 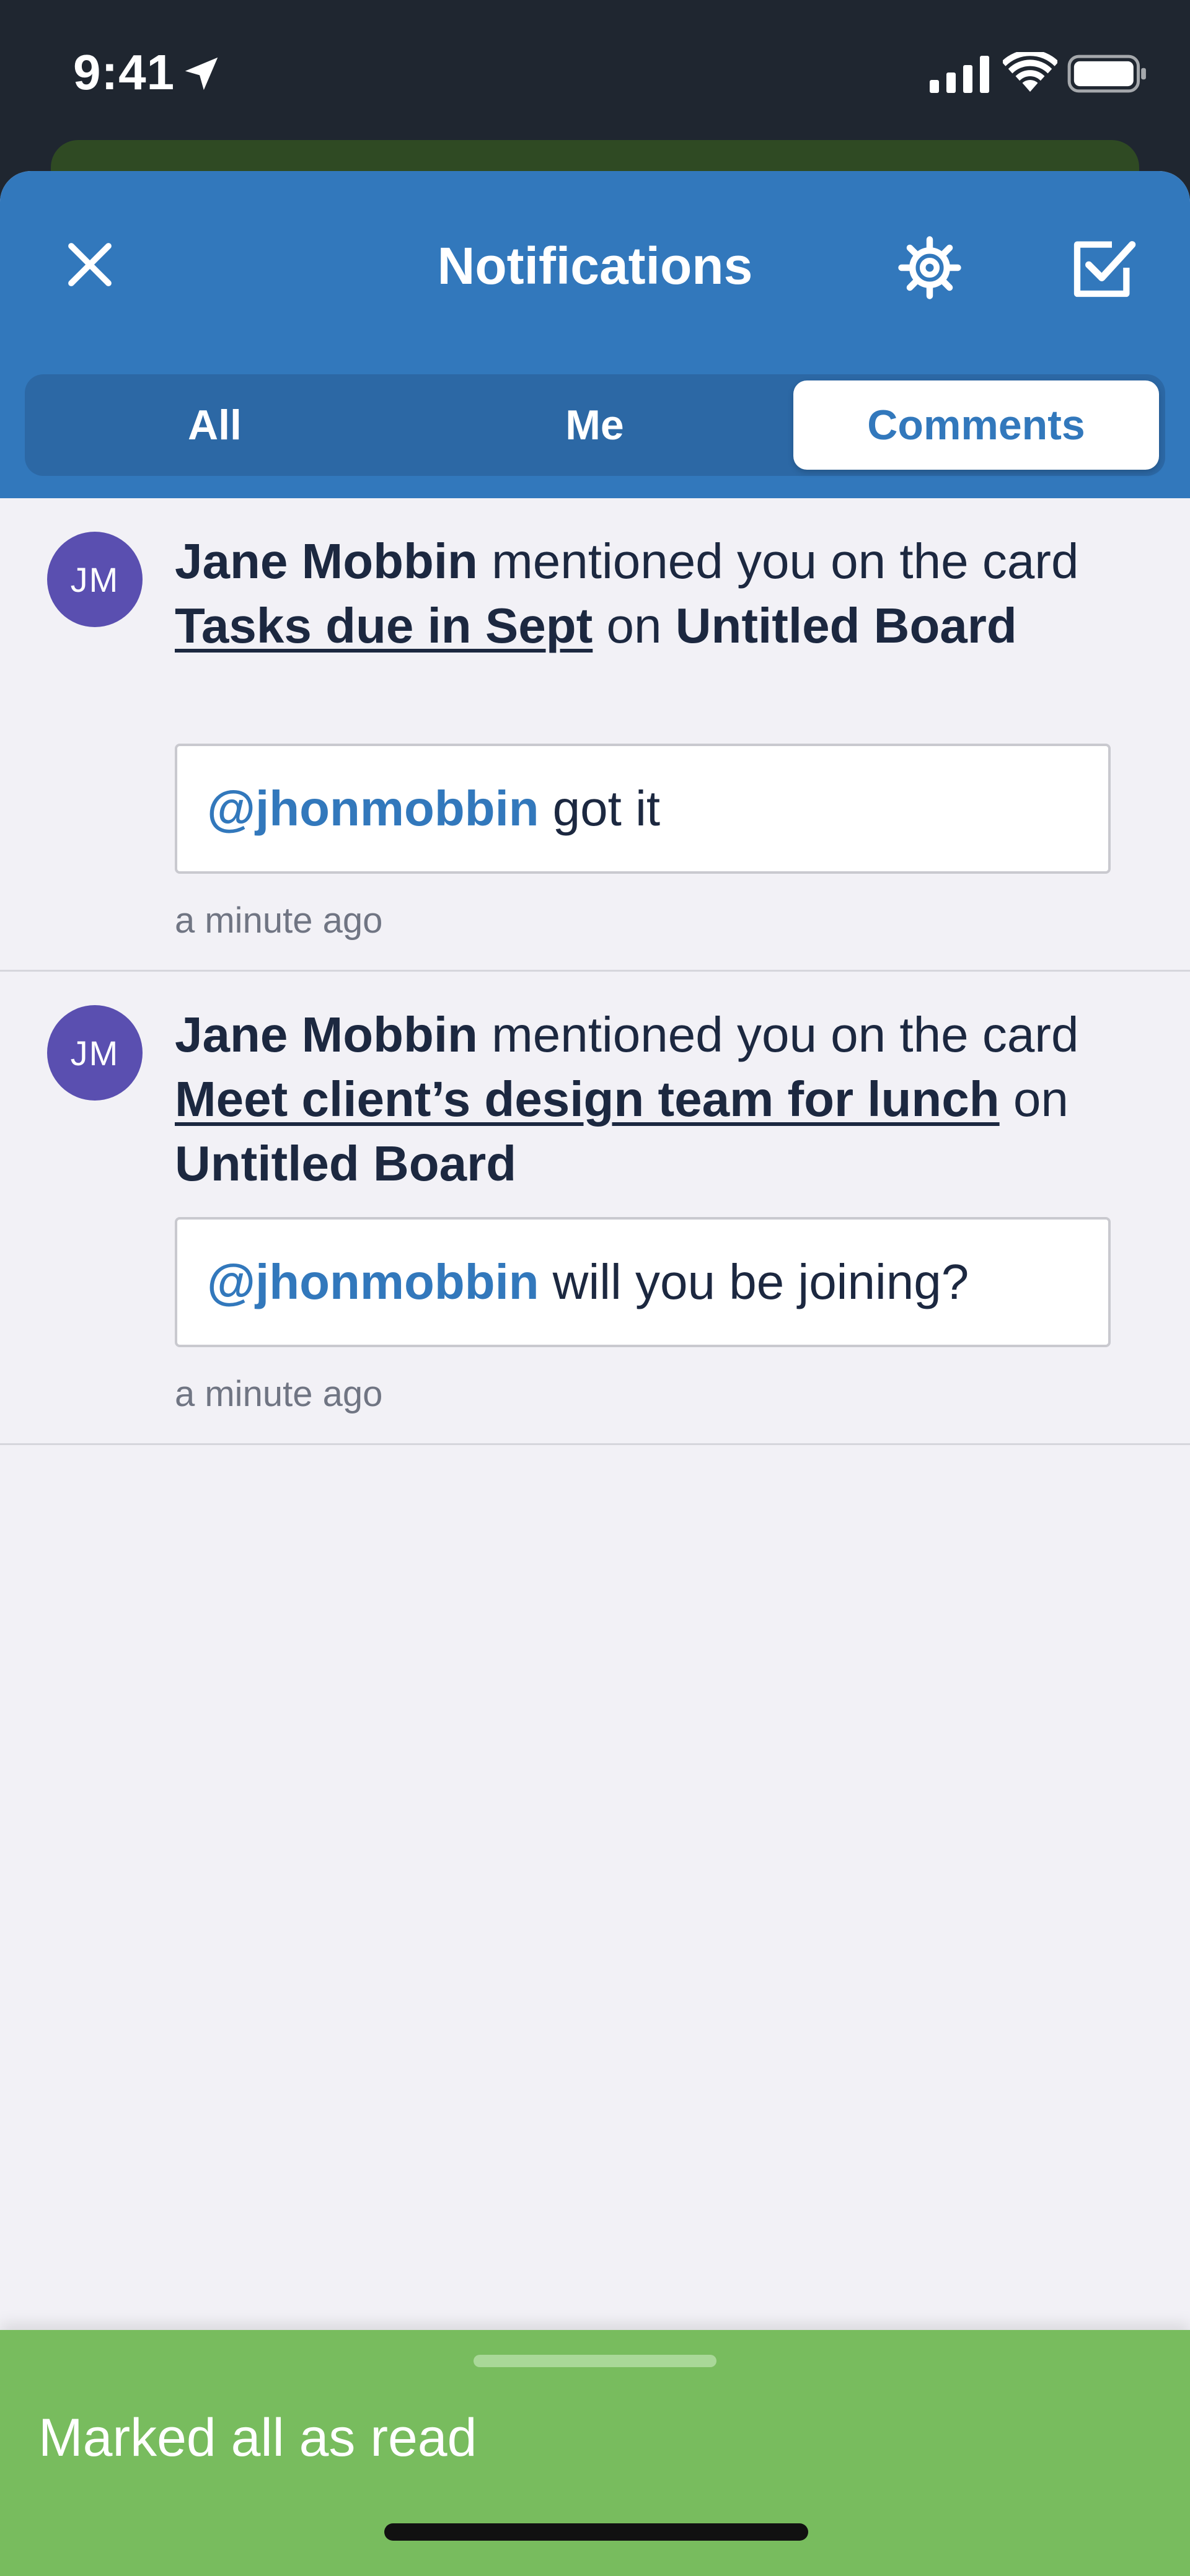 I want to click on close-button, so click(x=89, y=264).